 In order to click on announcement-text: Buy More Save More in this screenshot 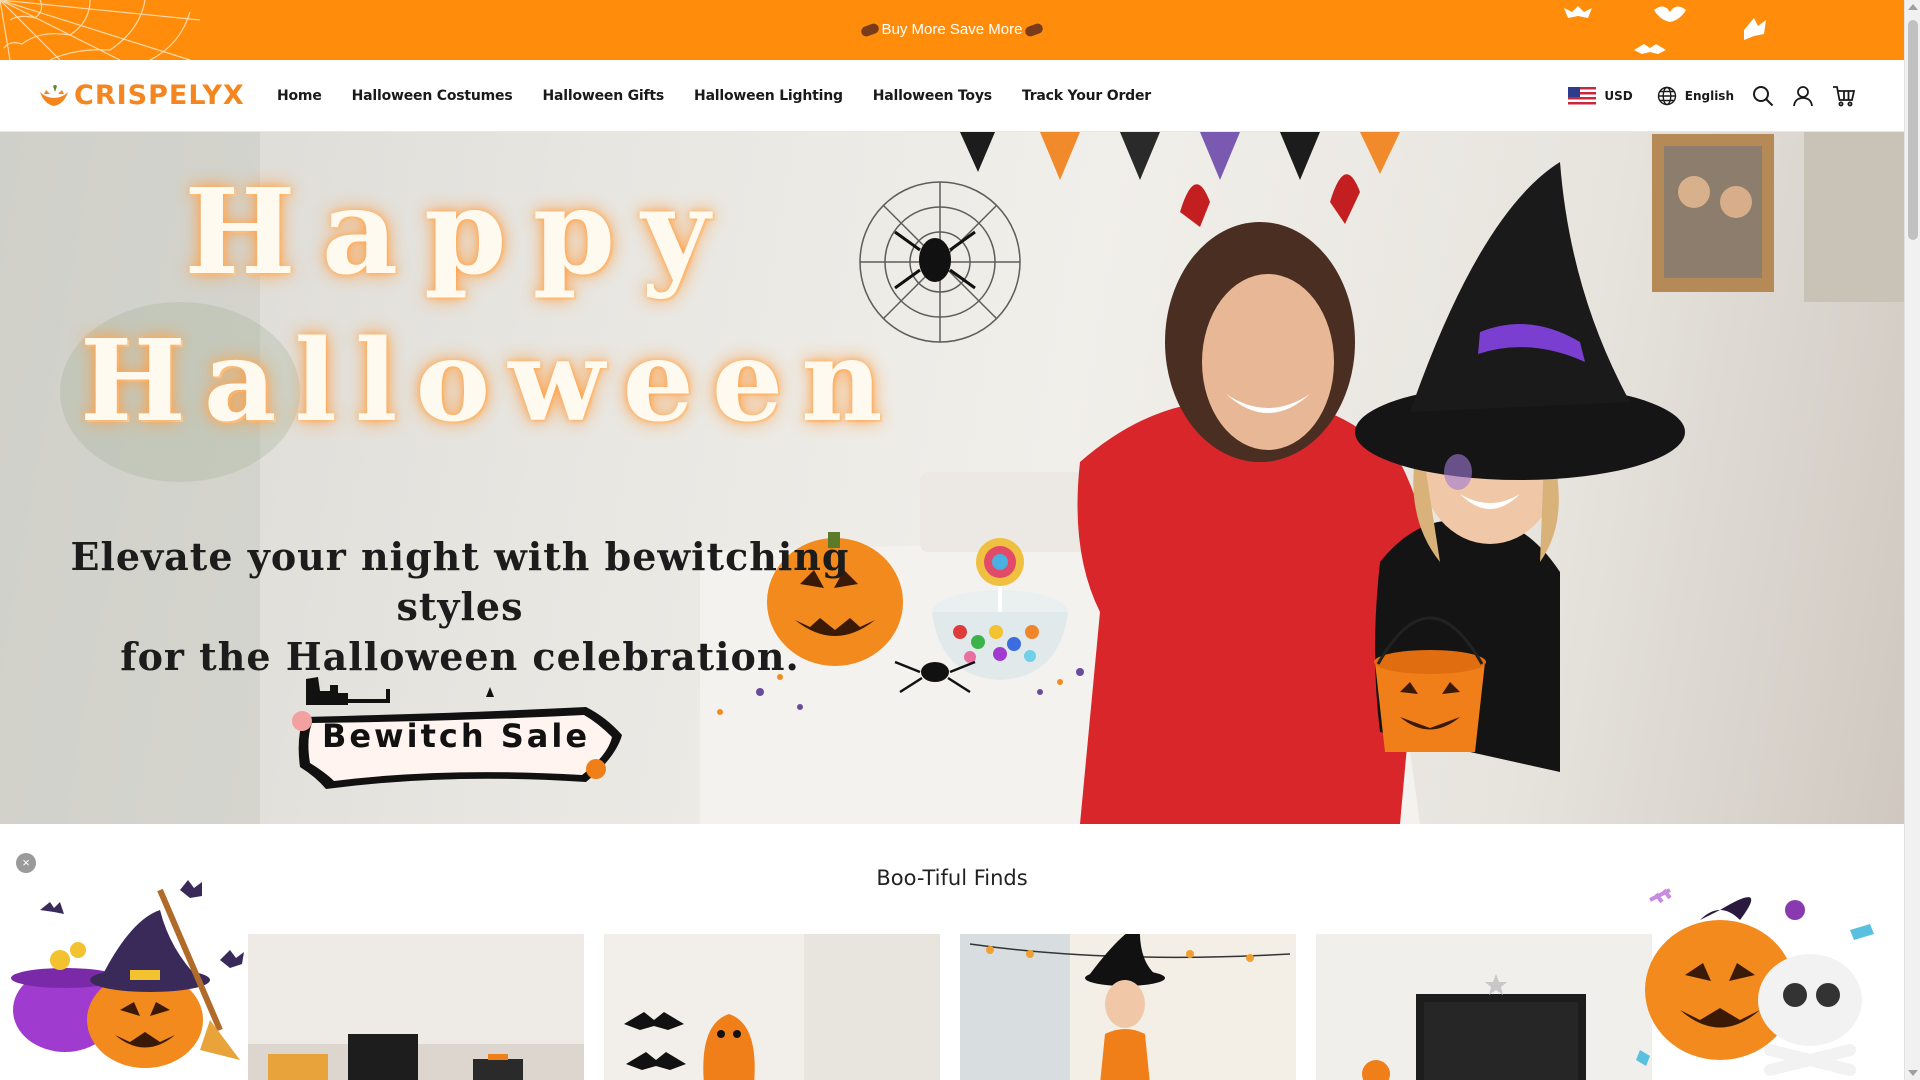, I will do `click(952, 29)`.